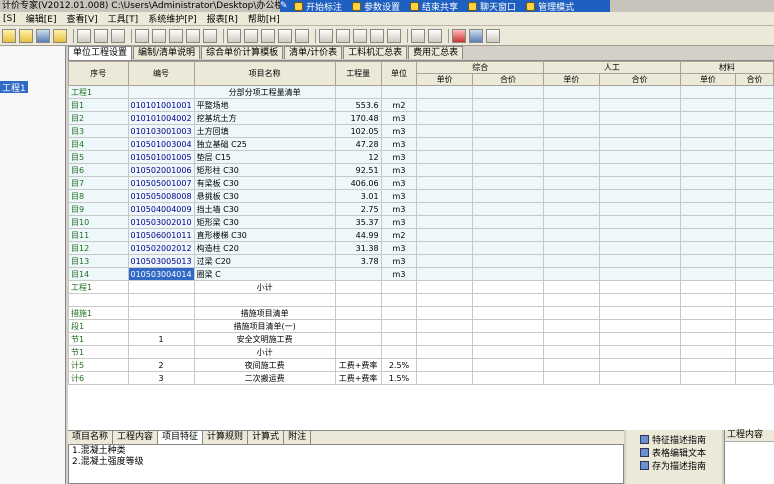  What do you see at coordinates (421, 157) in the screenshot?
I see `table-row: 目5 010501001005 垫层 C15 12 m3` at bounding box center [421, 157].